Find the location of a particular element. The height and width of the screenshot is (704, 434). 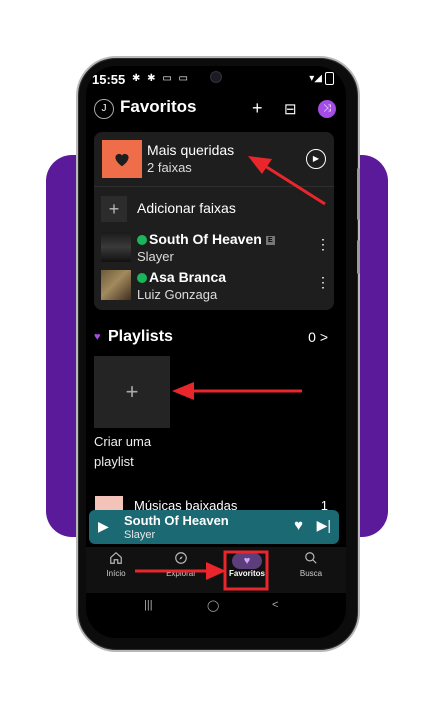

playlists-count-value: 0 is located at coordinates (312, 337).